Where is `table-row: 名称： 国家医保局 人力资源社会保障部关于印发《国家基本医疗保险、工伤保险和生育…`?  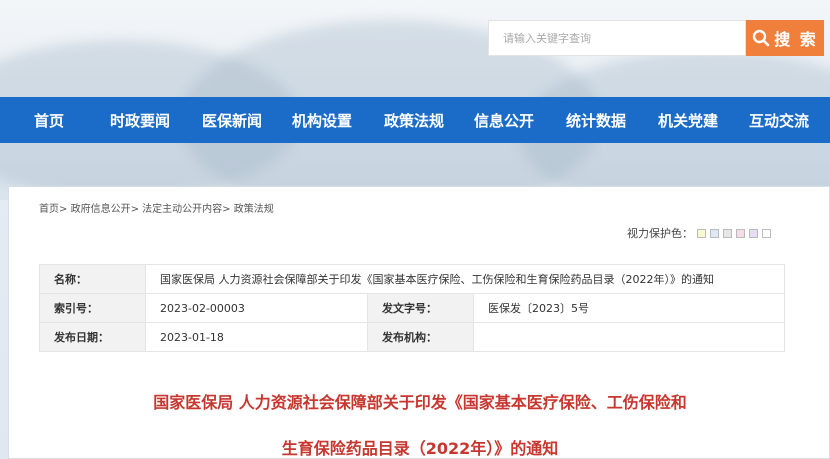 table-row: 名称： 国家医保局 人力资源社会保障部关于印发《国家基本医疗保险、工伤保险和生育… is located at coordinates (412, 279).